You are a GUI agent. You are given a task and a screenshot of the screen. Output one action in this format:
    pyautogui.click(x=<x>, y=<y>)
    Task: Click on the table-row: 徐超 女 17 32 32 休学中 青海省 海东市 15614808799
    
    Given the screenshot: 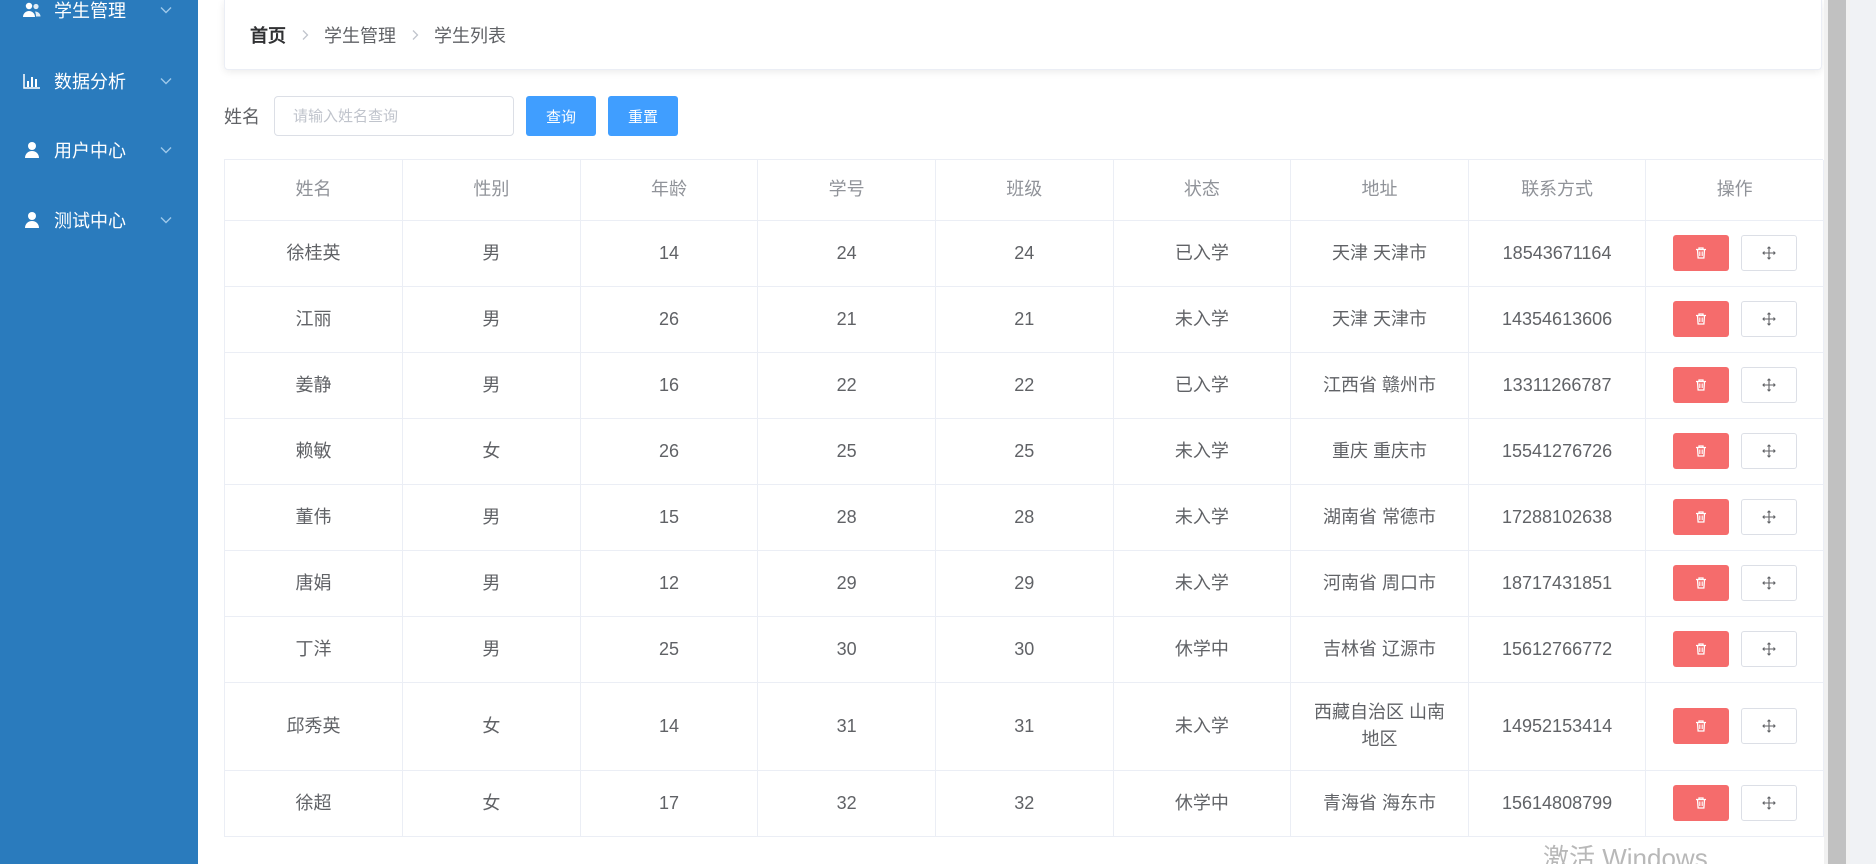 What is the action you would take?
    pyautogui.click(x=1024, y=803)
    